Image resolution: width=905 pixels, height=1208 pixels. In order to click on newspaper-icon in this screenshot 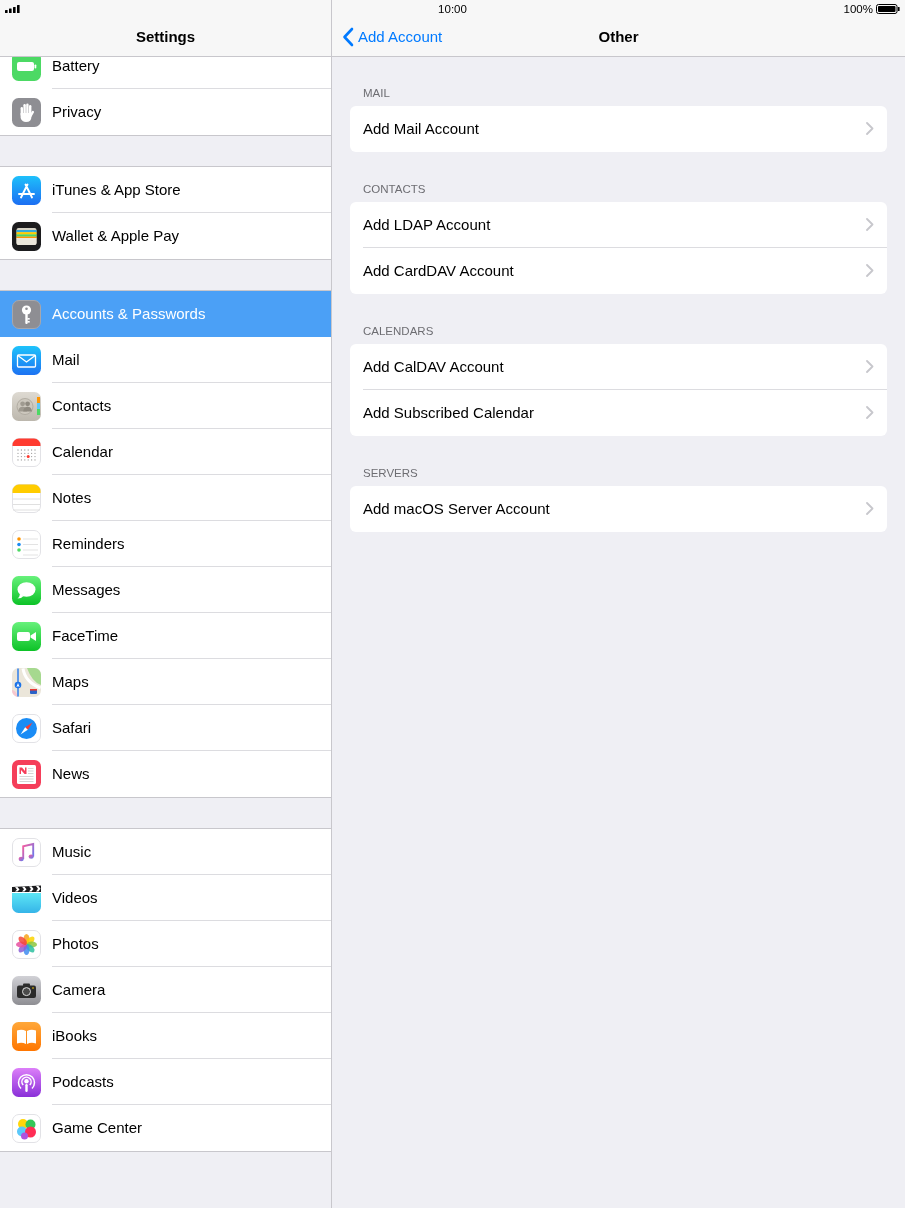, I will do `click(26, 774)`.